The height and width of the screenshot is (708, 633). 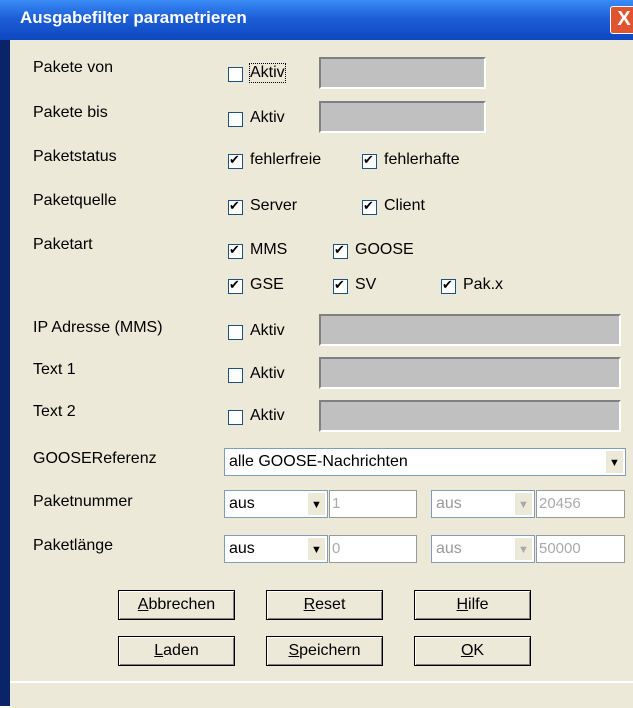 I want to click on goose-checkbox, so click(x=340, y=250).